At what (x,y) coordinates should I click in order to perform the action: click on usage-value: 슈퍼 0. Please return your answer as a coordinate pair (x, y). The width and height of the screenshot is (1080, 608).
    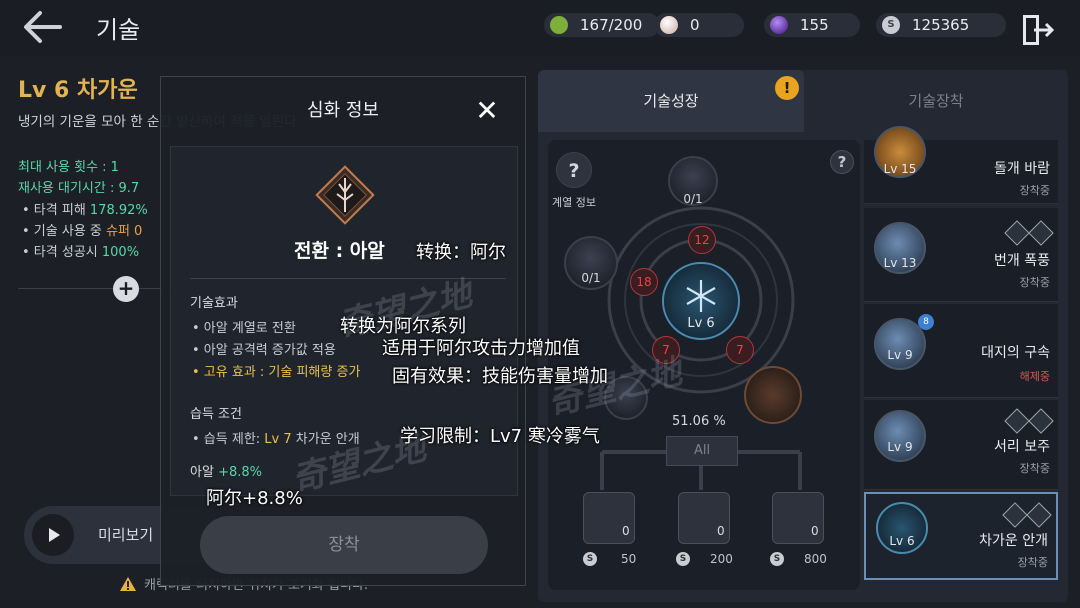
    Looking at the image, I should click on (124, 231).